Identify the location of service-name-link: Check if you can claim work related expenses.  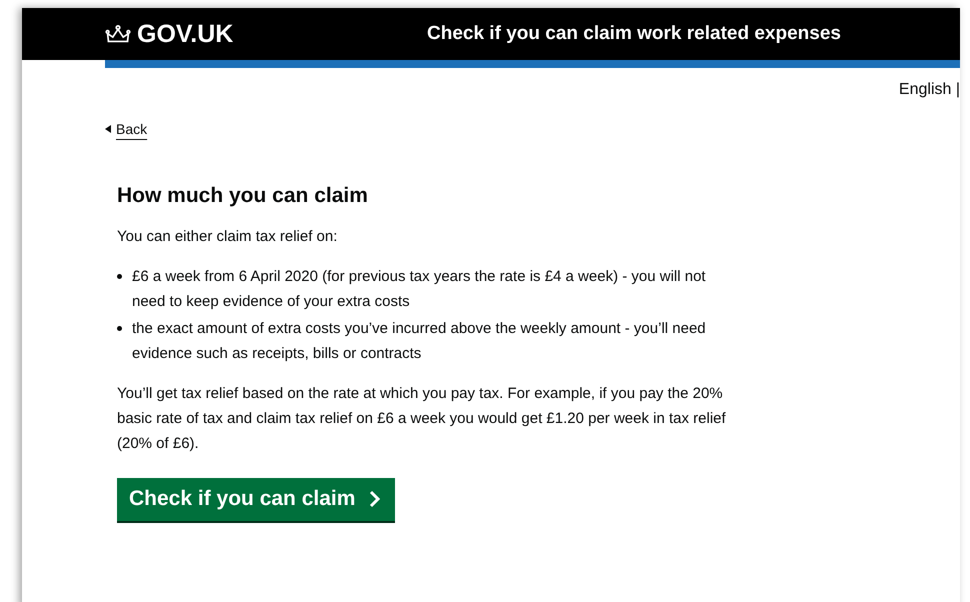
(634, 34).